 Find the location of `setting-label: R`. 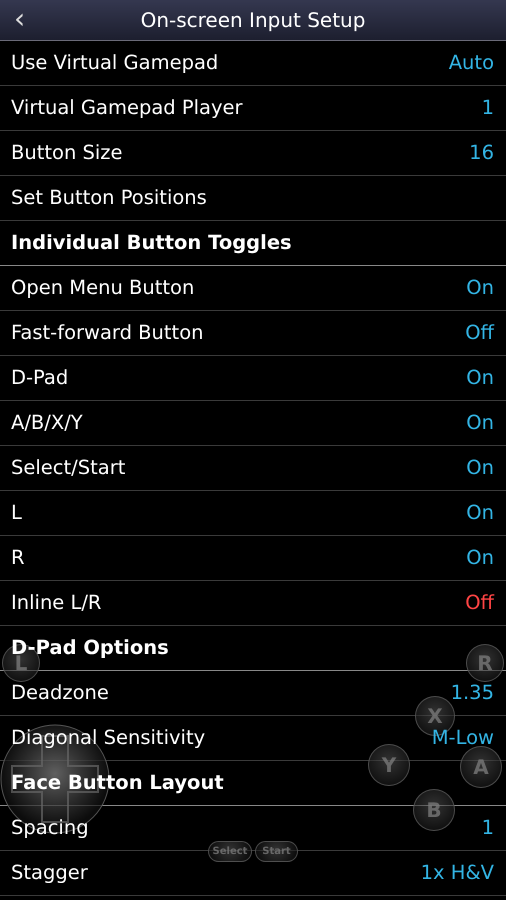

setting-label: R is located at coordinates (18, 558).